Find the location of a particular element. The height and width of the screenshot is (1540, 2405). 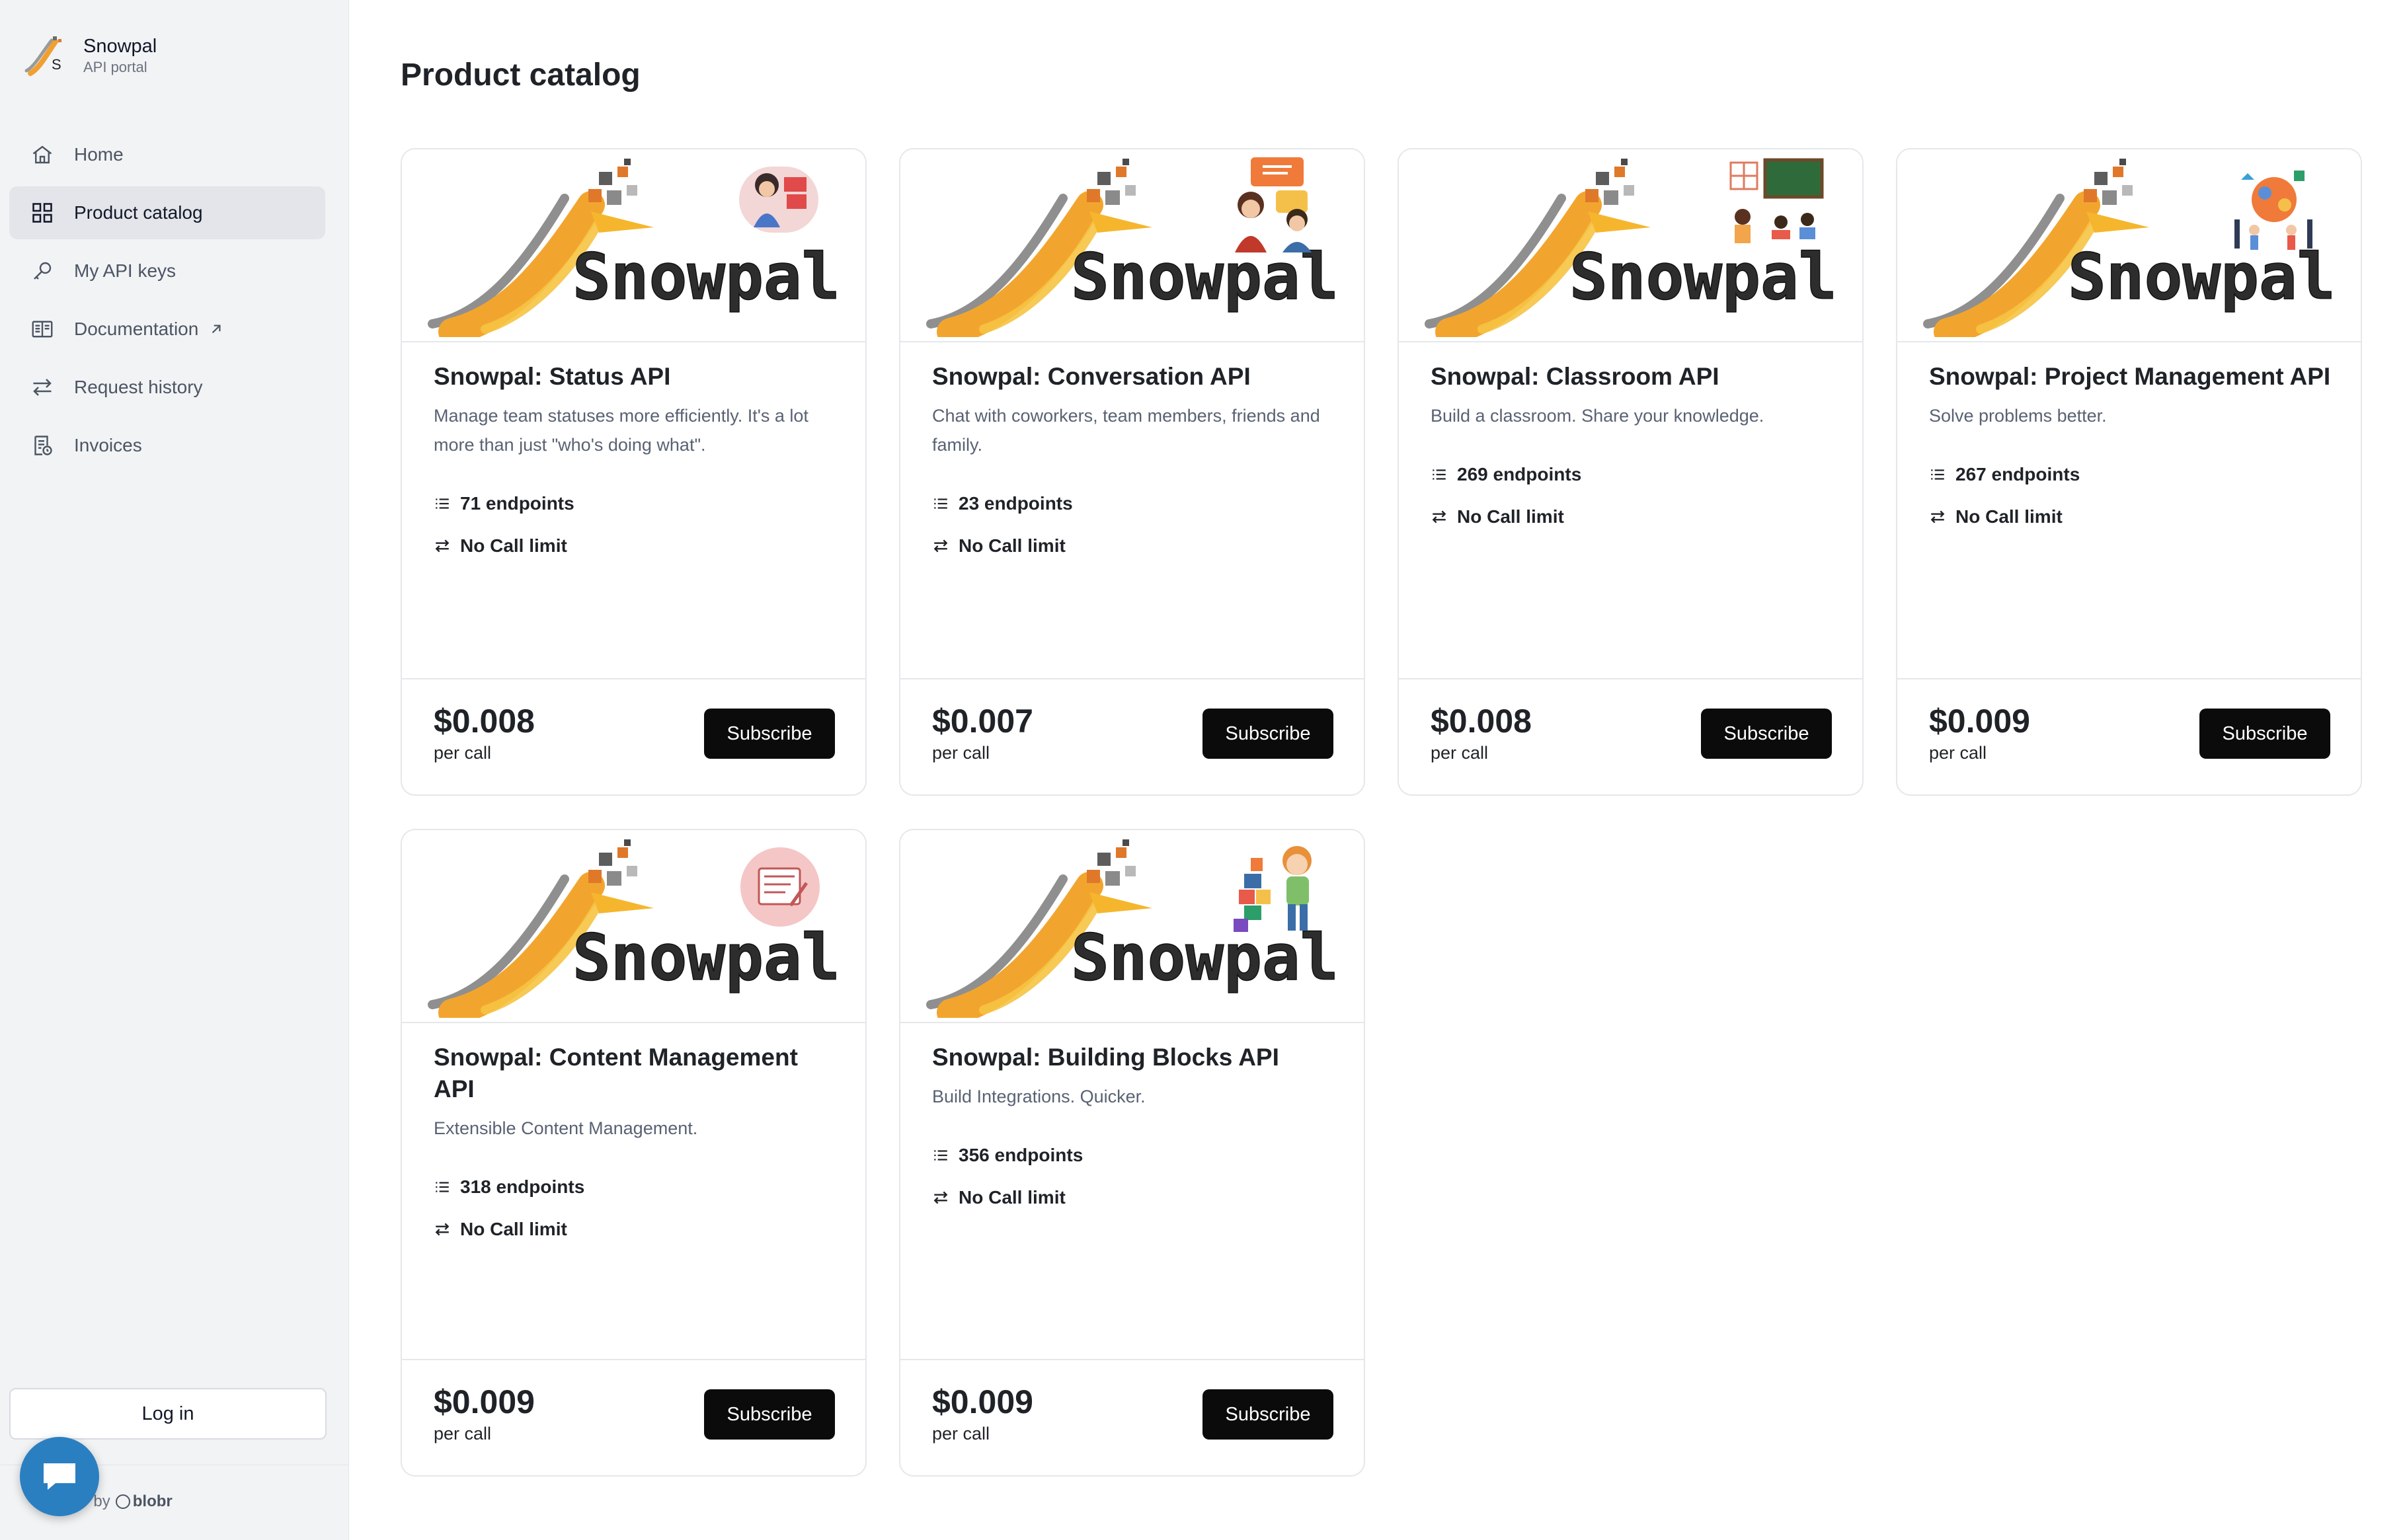

external-link-icon is located at coordinates (216, 329).